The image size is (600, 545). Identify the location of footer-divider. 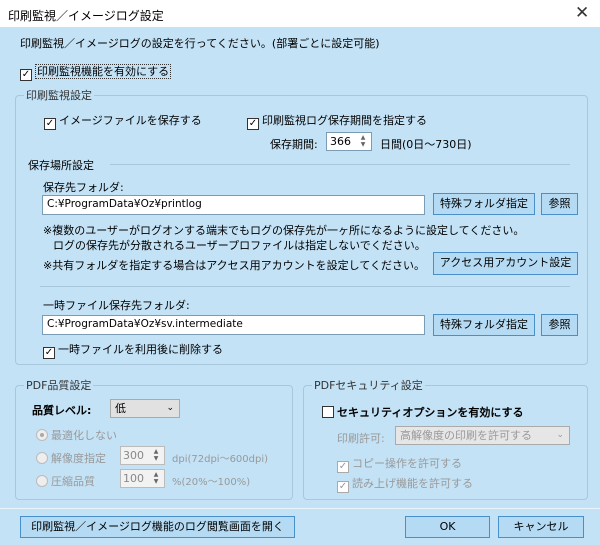
(300, 508).